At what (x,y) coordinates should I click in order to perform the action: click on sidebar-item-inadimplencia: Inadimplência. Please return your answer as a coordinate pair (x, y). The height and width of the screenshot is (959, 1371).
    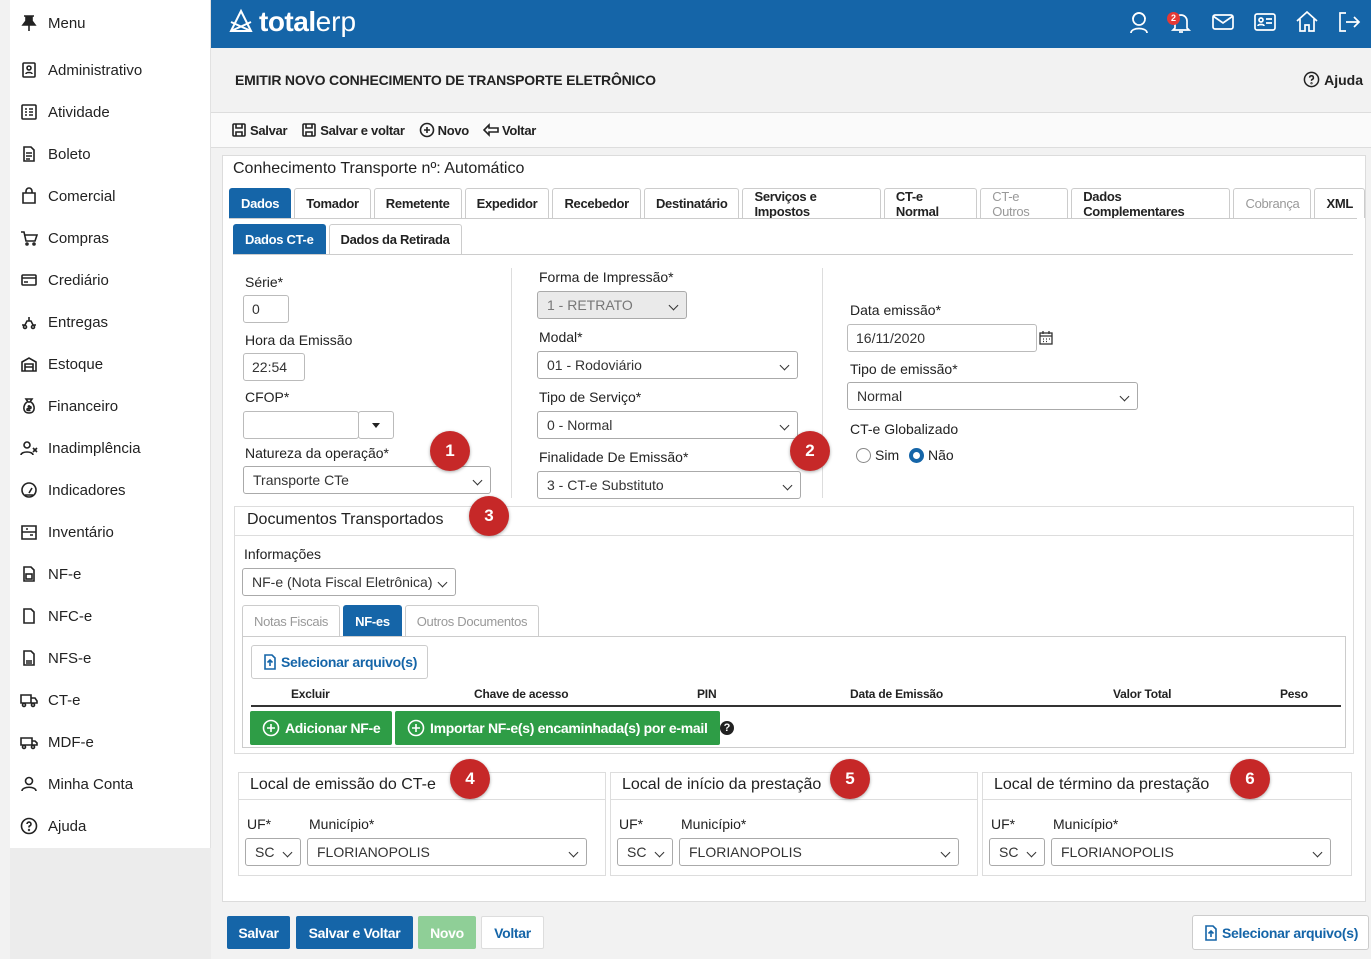
    Looking at the image, I should click on (80, 448).